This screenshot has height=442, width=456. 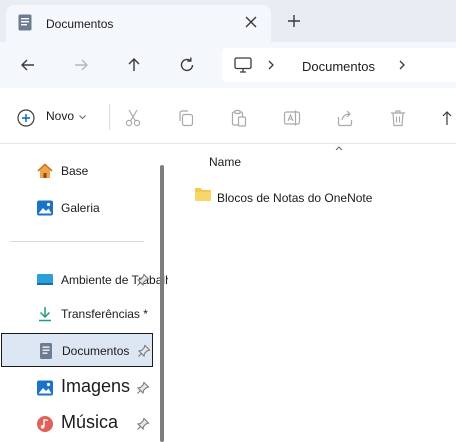 What do you see at coordinates (228, 116) in the screenshot?
I see `command-bar: Novo` at bounding box center [228, 116].